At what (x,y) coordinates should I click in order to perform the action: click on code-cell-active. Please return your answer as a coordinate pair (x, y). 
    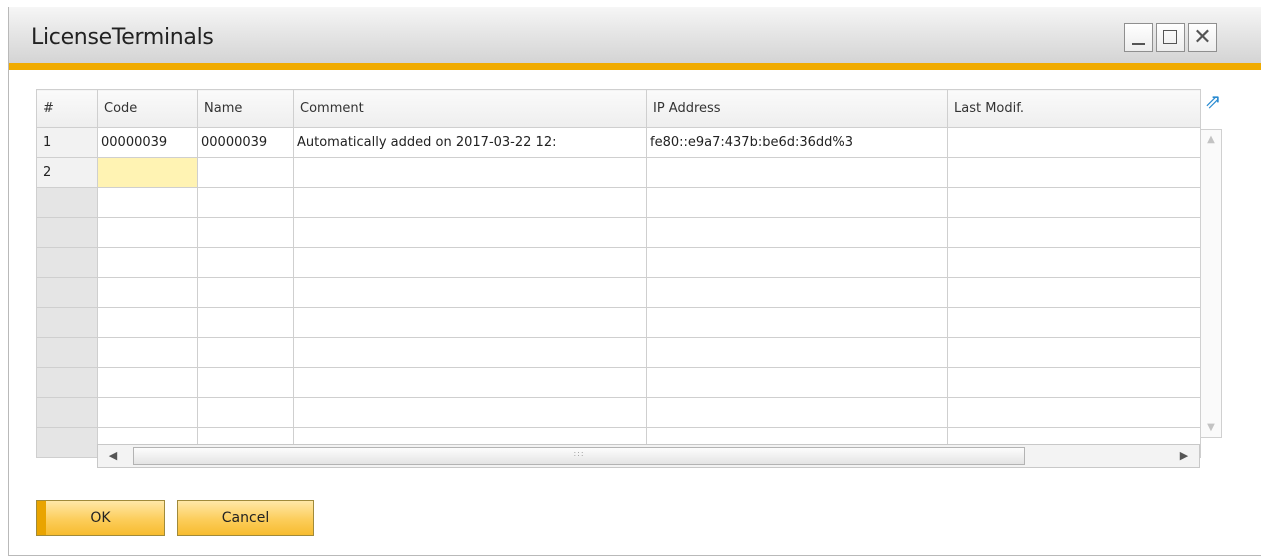
    Looking at the image, I should click on (147, 172).